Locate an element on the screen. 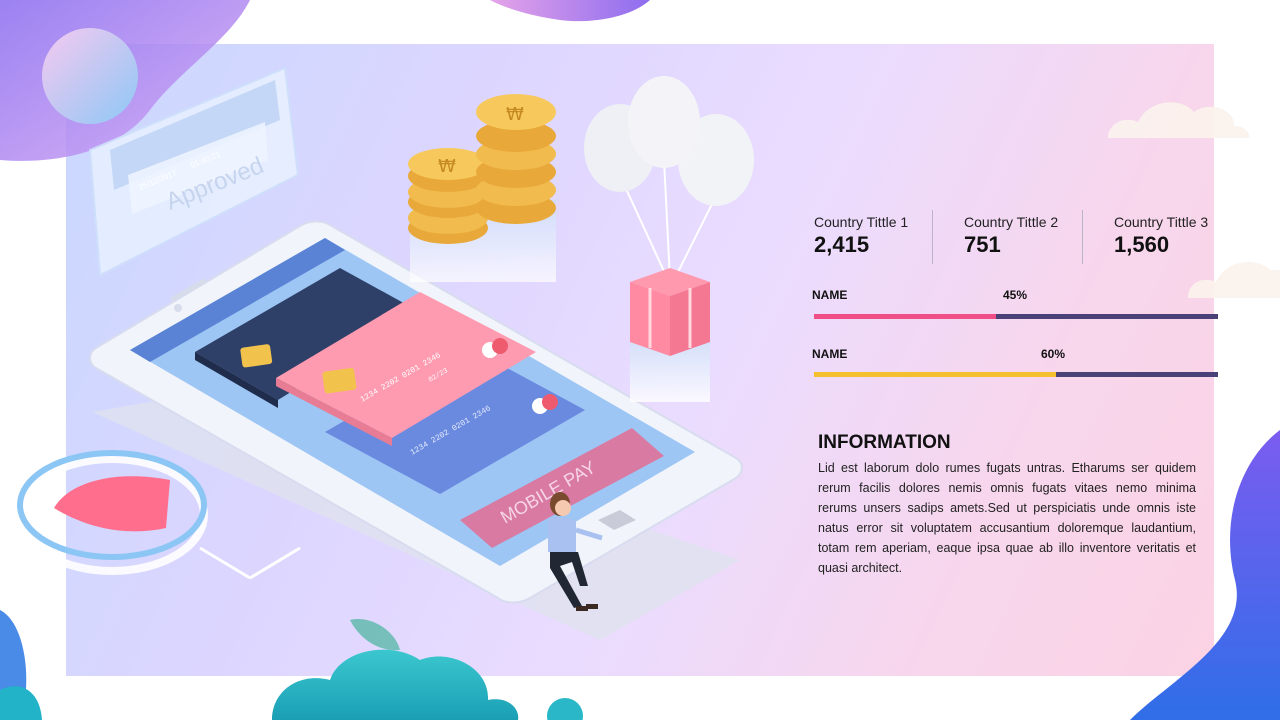 This screenshot has width=1280, height=720. top-blob is located at coordinates (570, 11).